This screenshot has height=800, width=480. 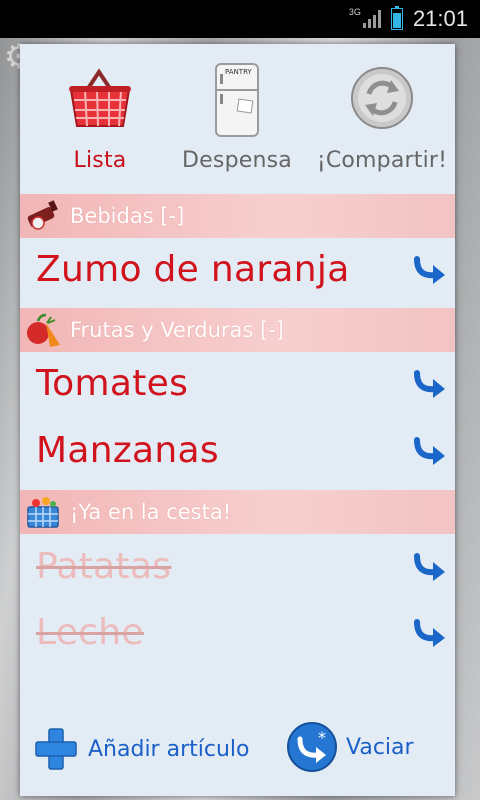 What do you see at coordinates (100, 129) in the screenshot?
I see `tab-lista: Lista` at bounding box center [100, 129].